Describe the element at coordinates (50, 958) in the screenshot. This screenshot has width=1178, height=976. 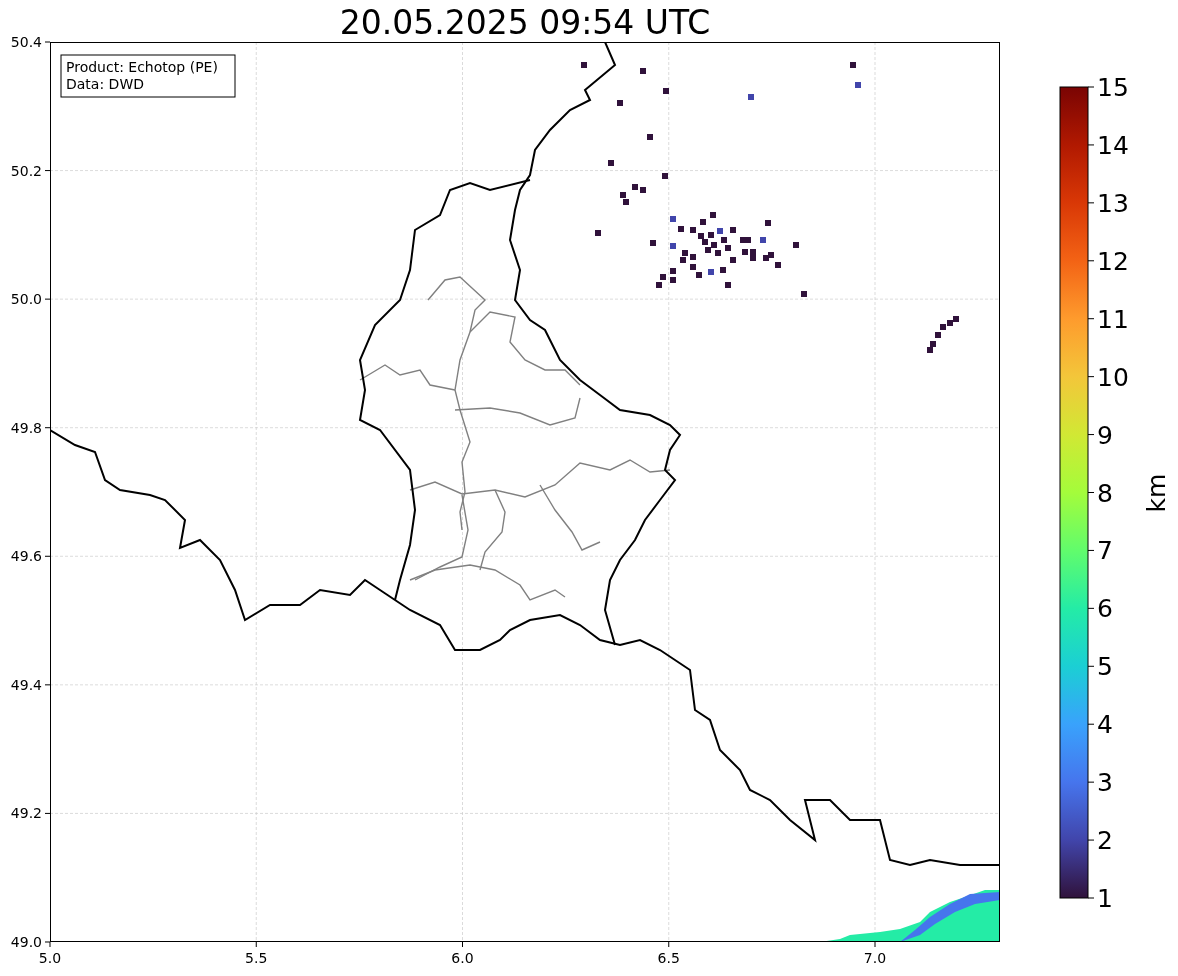
I see `x-axis-tick-label: 5.0` at that location.